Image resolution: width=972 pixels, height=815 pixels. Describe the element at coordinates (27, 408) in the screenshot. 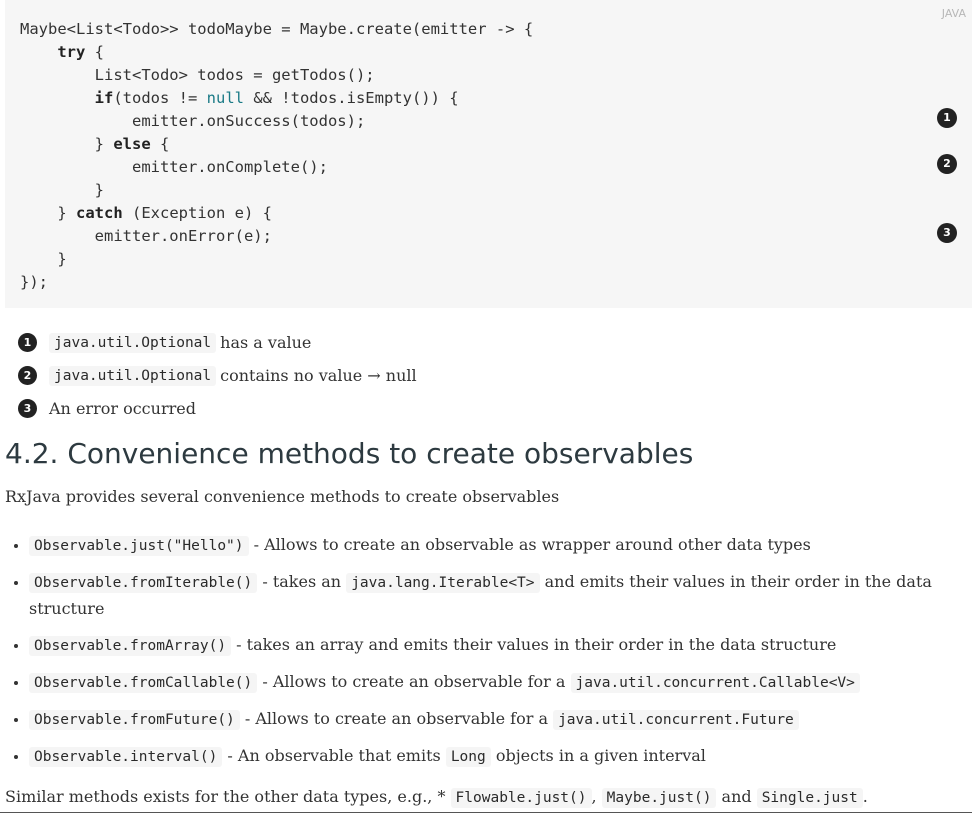

I see `callout-marker: 3` at that location.